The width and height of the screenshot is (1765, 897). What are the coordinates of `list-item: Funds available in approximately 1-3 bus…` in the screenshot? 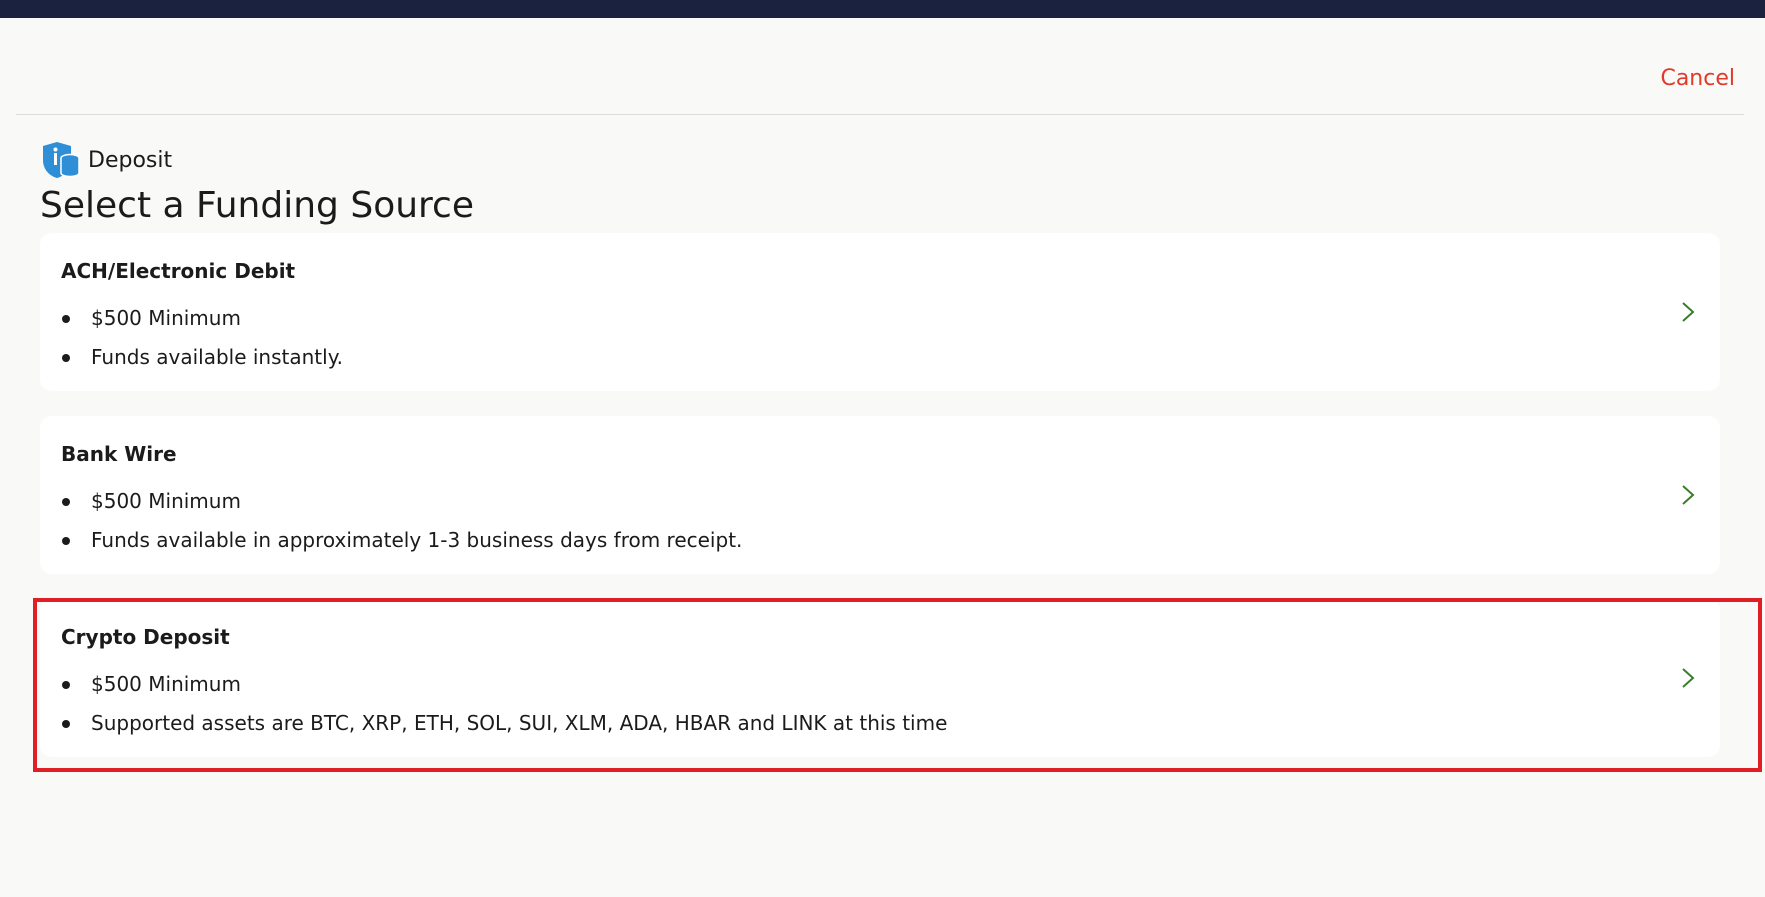 It's located at (401, 540).